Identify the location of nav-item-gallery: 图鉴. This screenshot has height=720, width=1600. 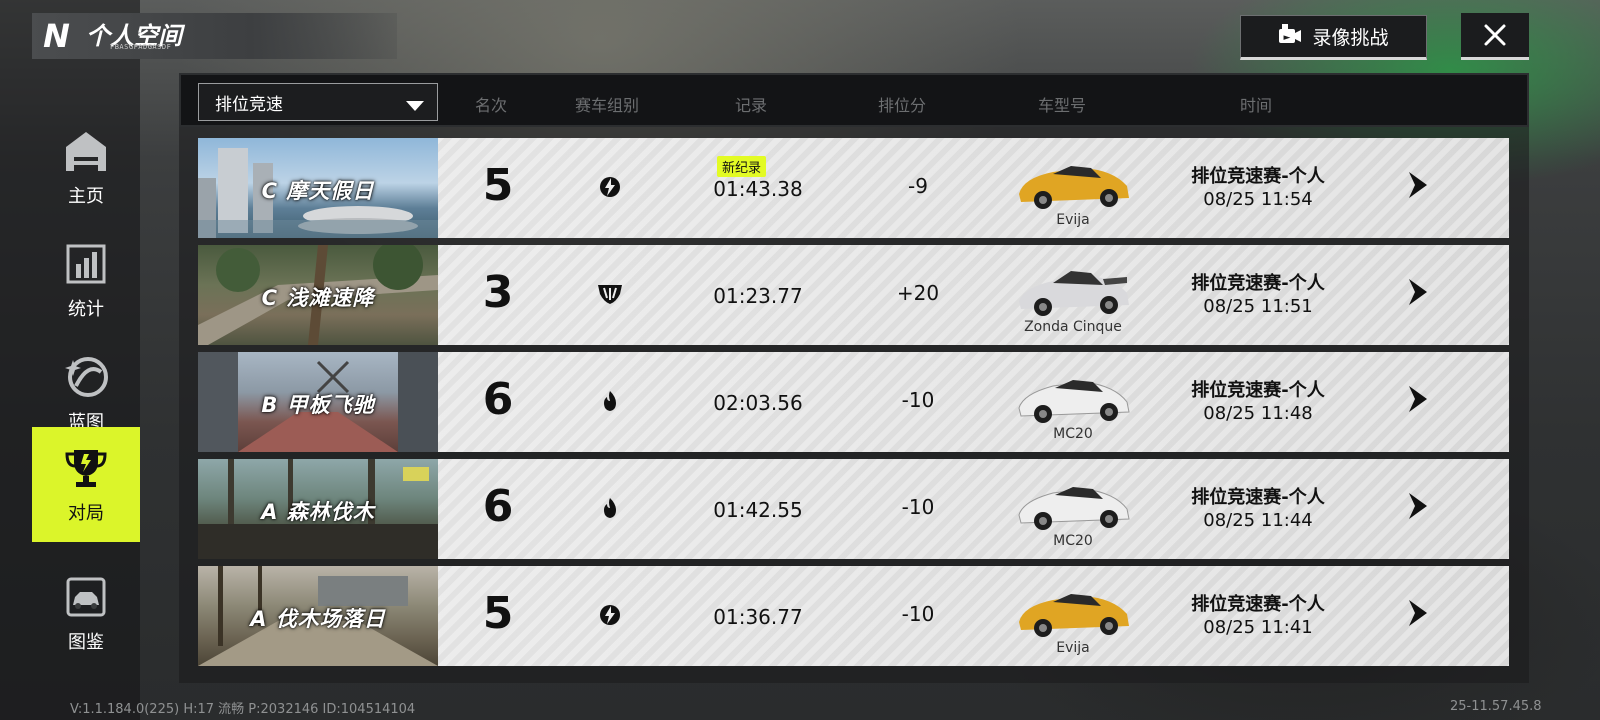
(86, 613).